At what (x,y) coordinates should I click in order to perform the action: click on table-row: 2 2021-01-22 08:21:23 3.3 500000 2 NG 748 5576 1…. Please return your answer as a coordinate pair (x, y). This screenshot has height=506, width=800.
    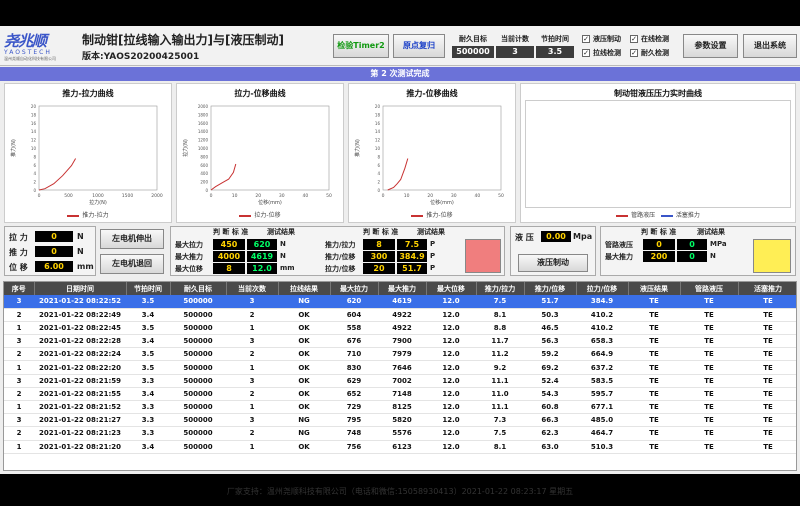
    Looking at the image, I should click on (400, 433).